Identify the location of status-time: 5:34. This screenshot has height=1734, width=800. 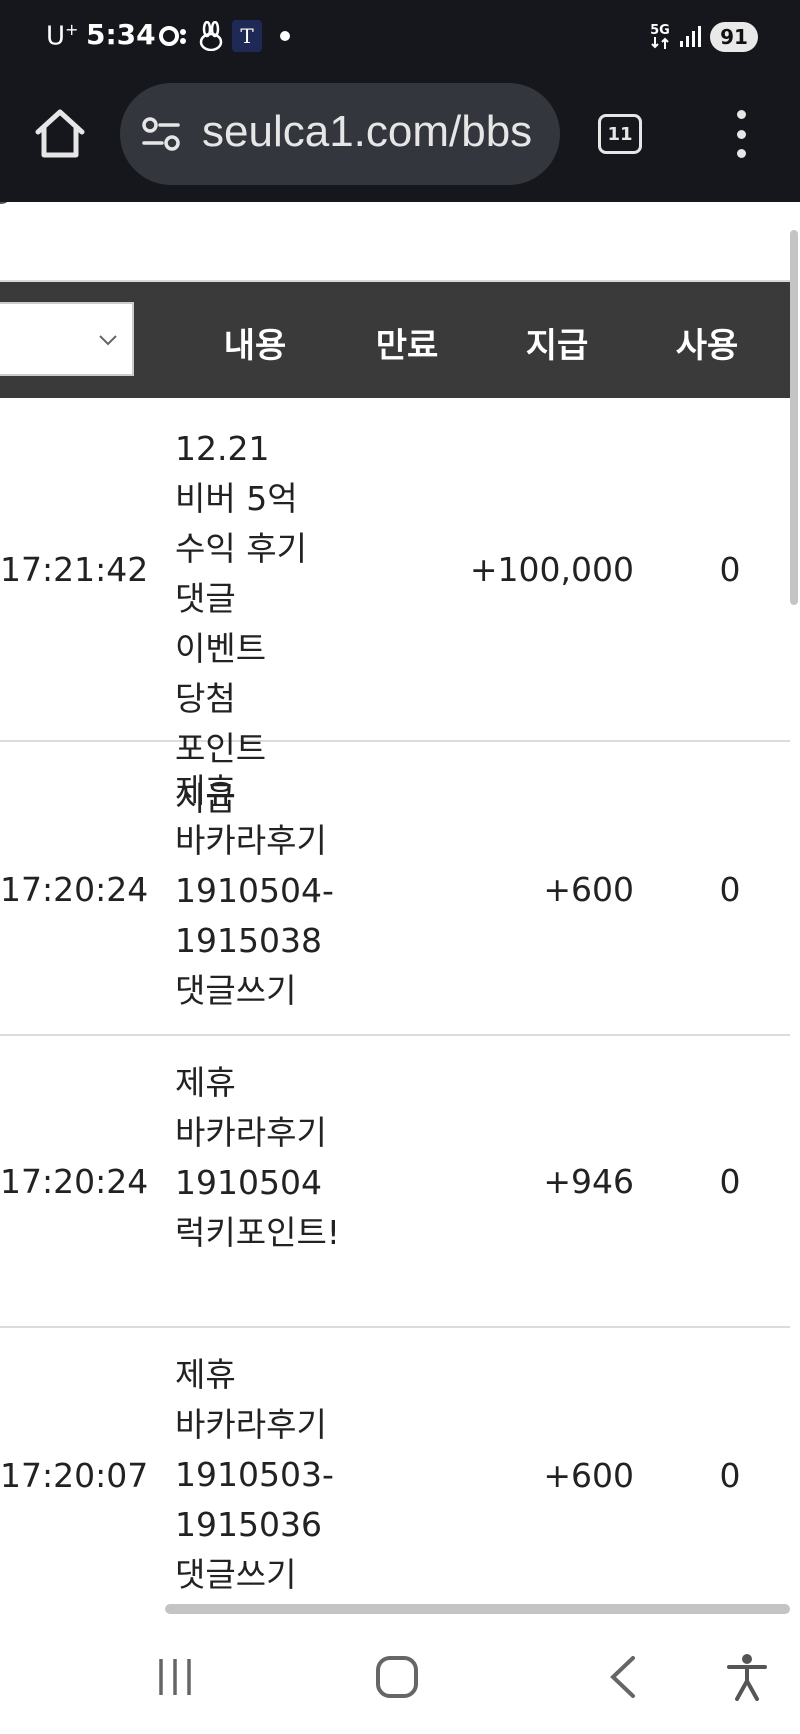
(121, 34).